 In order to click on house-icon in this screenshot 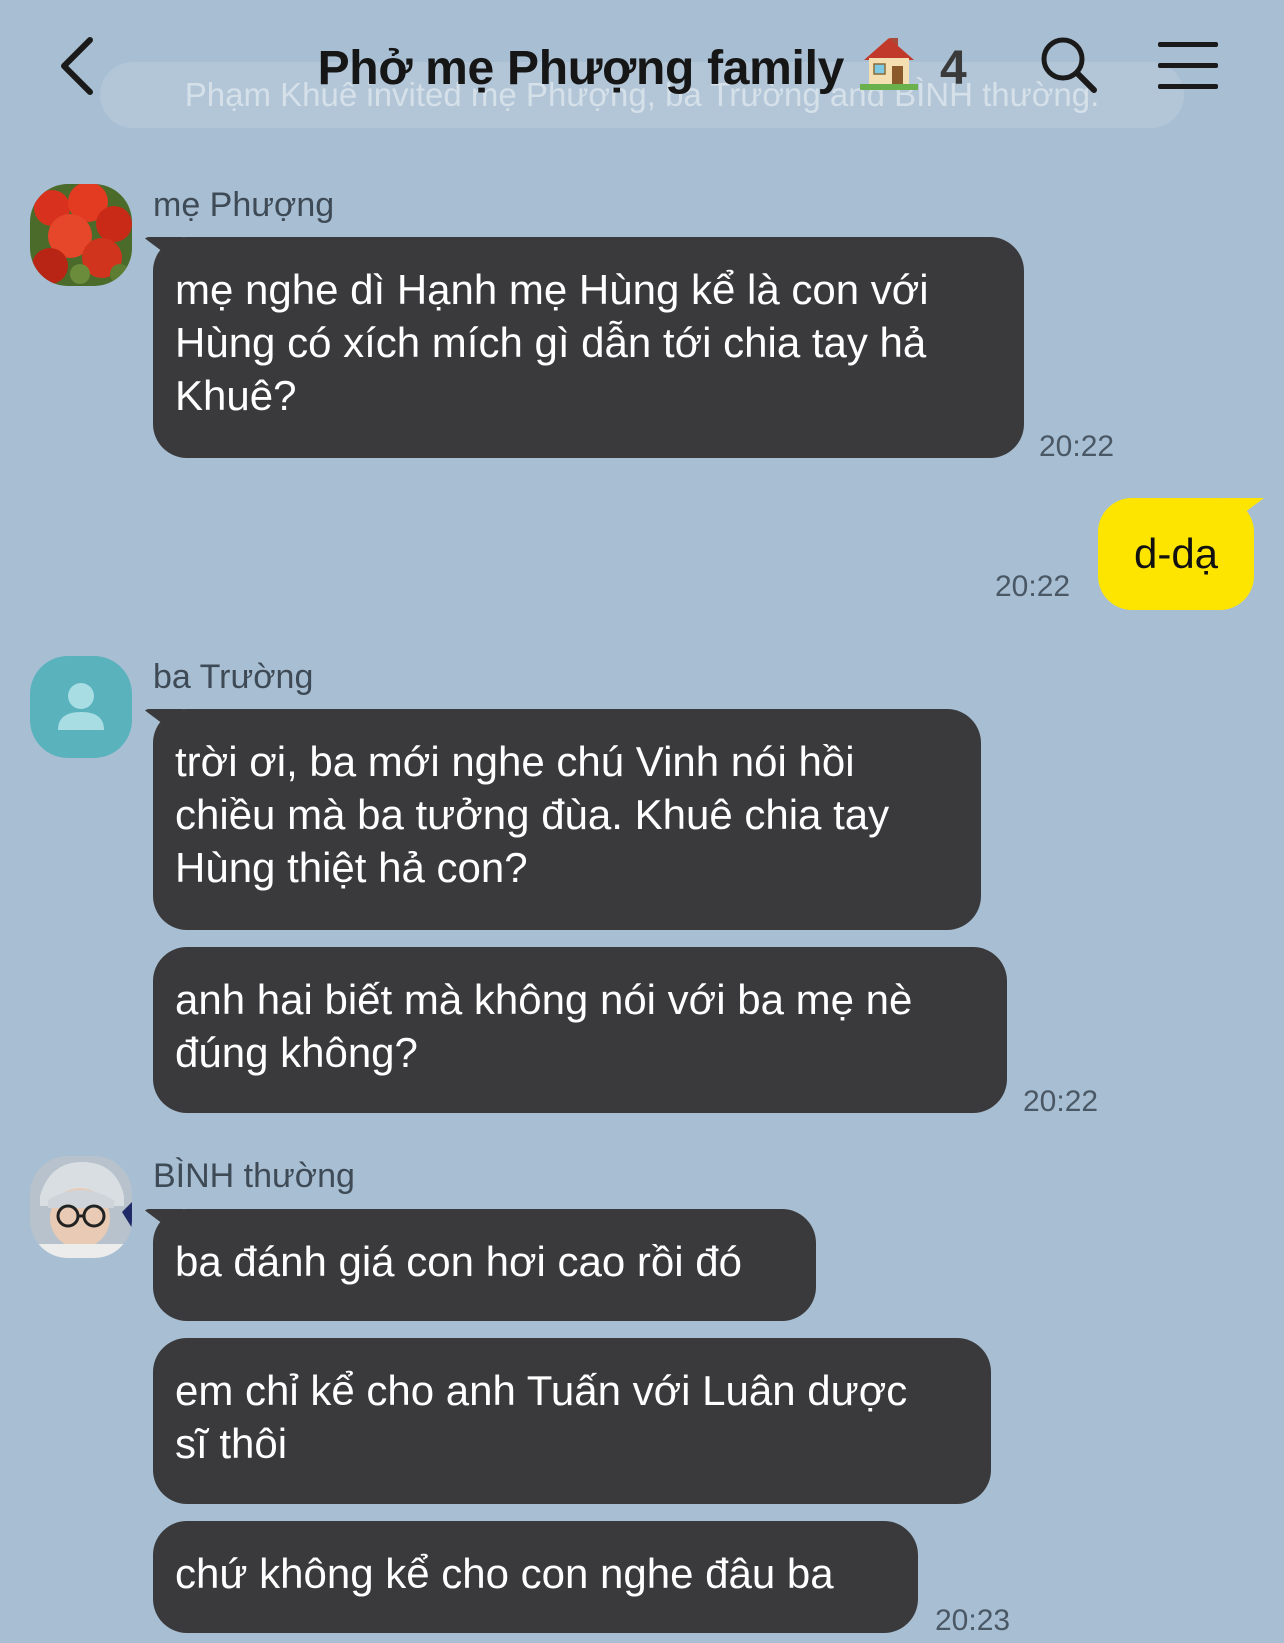, I will do `click(889, 64)`.